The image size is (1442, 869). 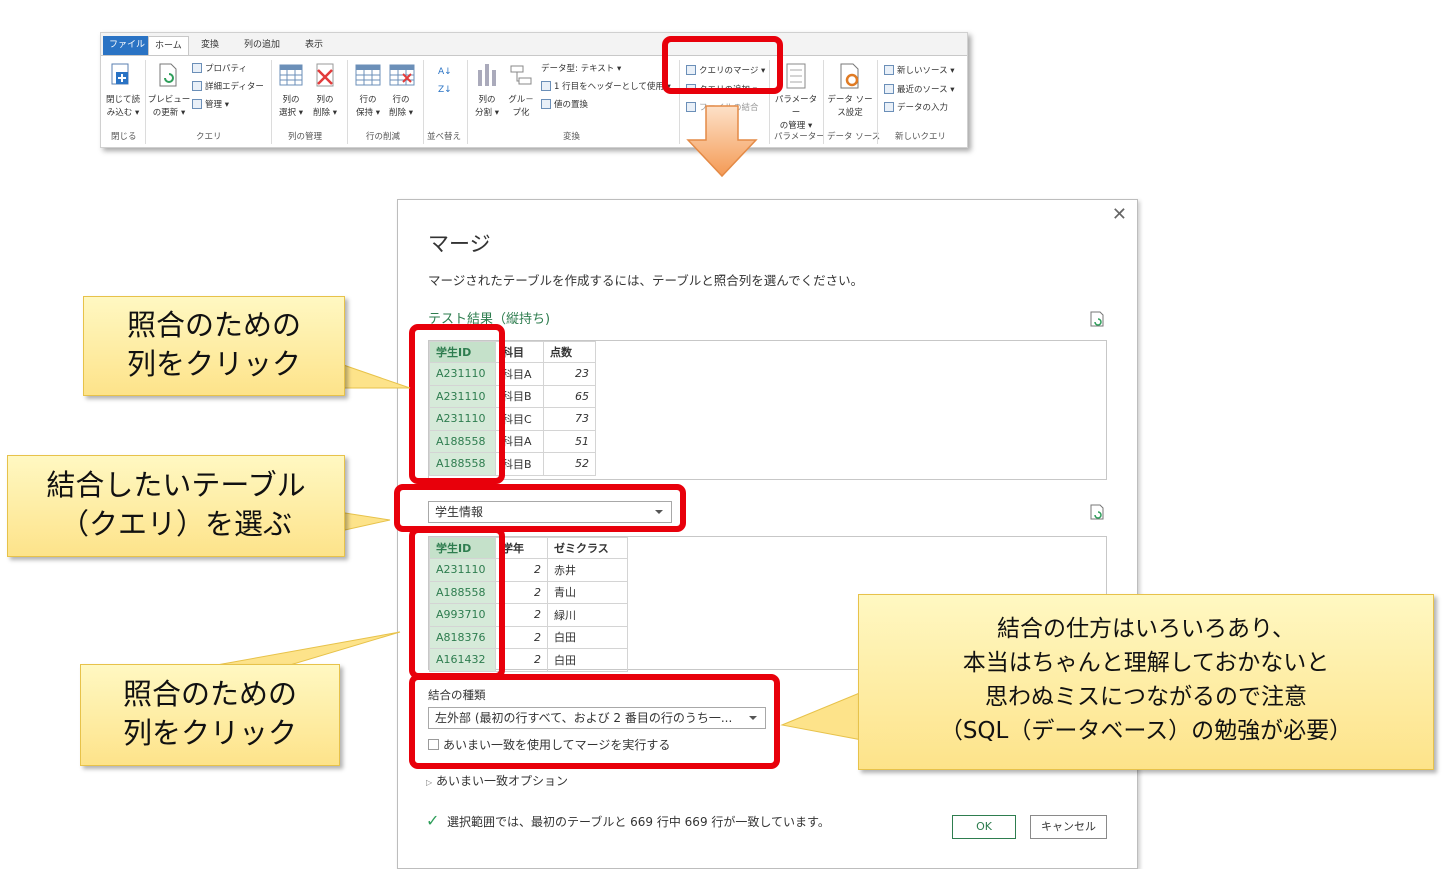 What do you see at coordinates (210, 715) in the screenshot?
I see `callout-click-match-column-2: 照合のための 列をクリック` at bounding box center [210, 715].